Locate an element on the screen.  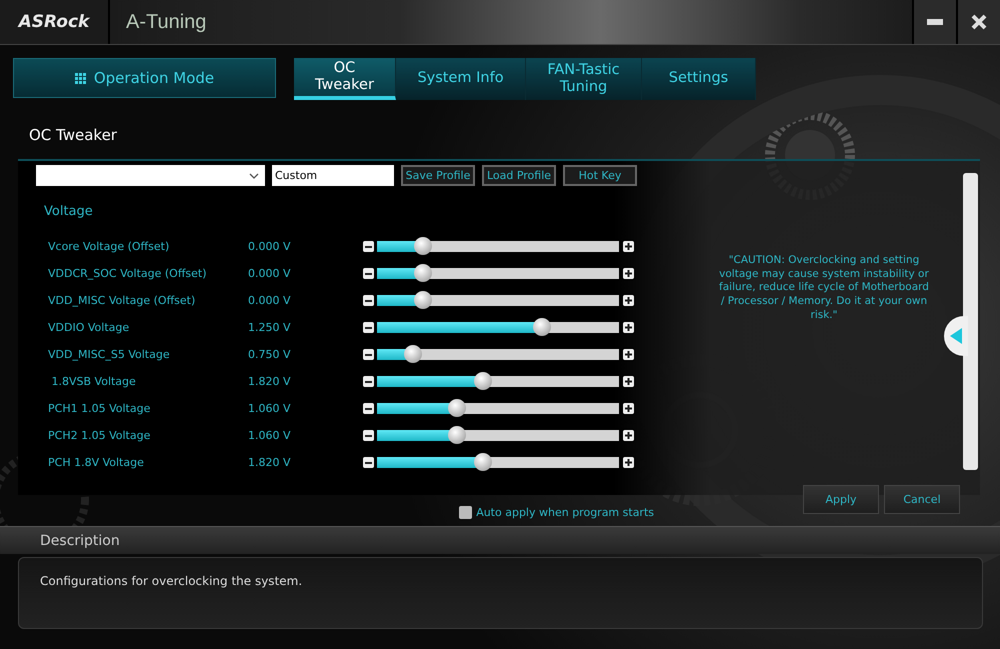
close-button is located at coordinates (978, 22).